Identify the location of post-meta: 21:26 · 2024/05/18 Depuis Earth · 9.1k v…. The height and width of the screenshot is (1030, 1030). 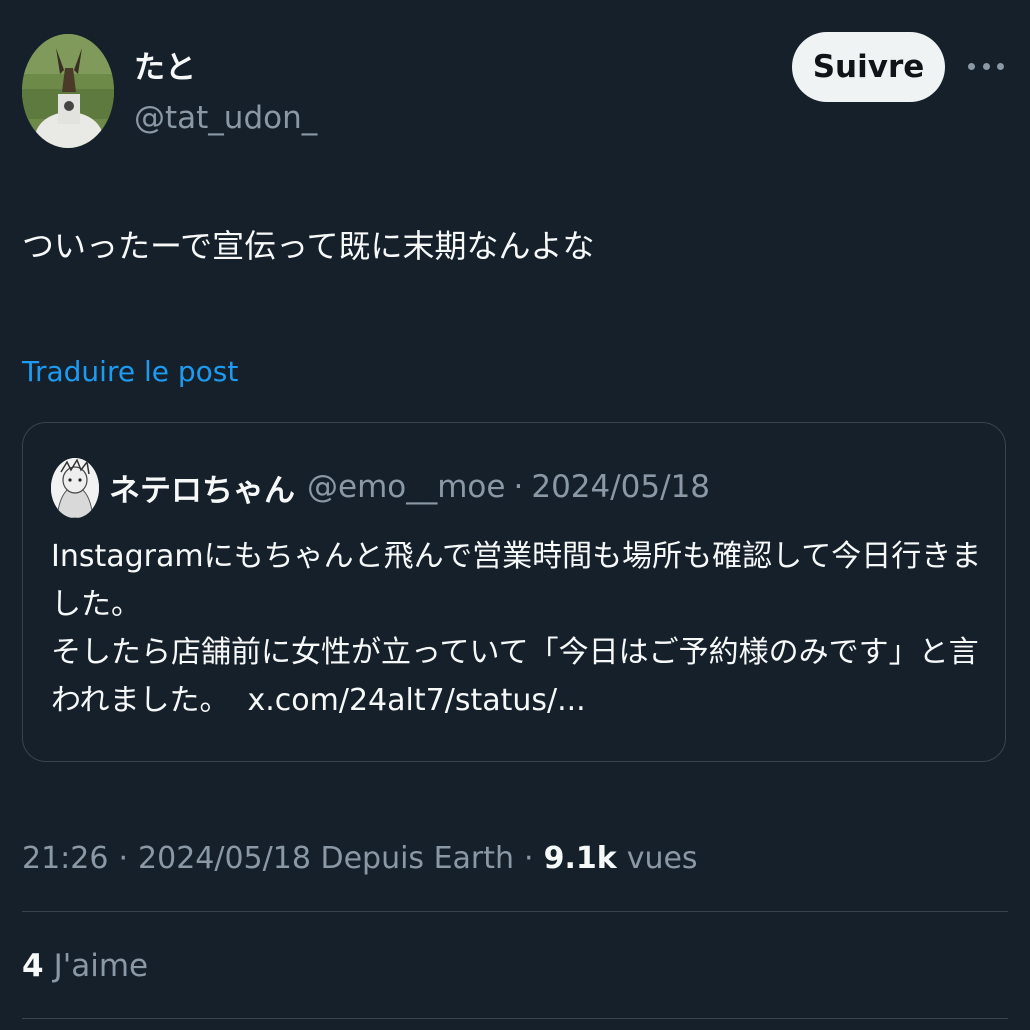
(360, 858).